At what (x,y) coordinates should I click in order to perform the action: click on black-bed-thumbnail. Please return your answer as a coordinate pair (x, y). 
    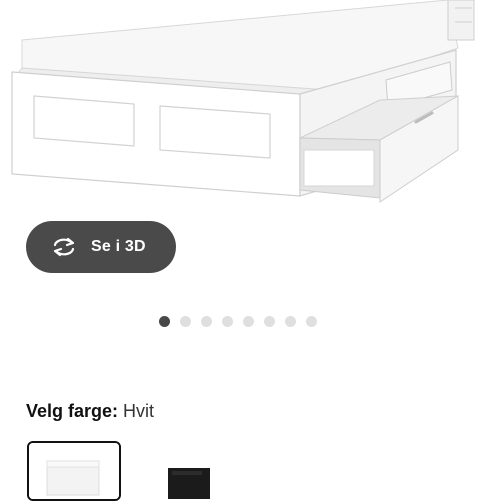
    Looking at the image, I should click on (177, 471).